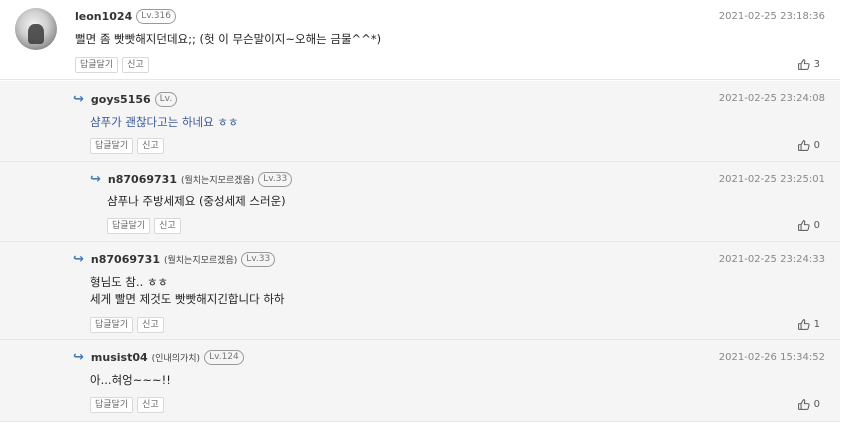 The image size is (850, 425). Describe the element at coordinates (129, 282) in the screenshot. I see `comment-line: 형님도 참.. ㅎㅎ` at that location.